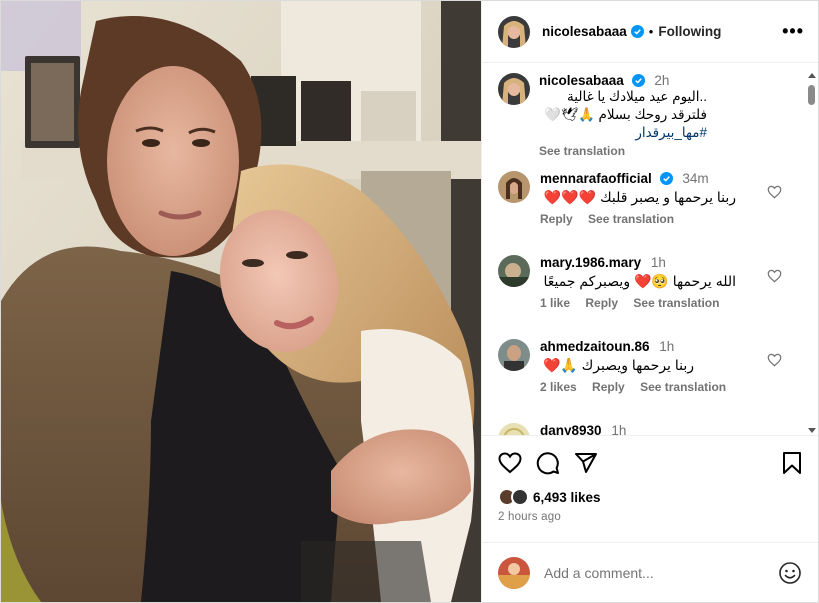 The width and height of the screenshot is (819, 603). Describe the element at coordinates (590, 262) in the screenshot. I see `commenter-username: mary.1986.mary` at that location.